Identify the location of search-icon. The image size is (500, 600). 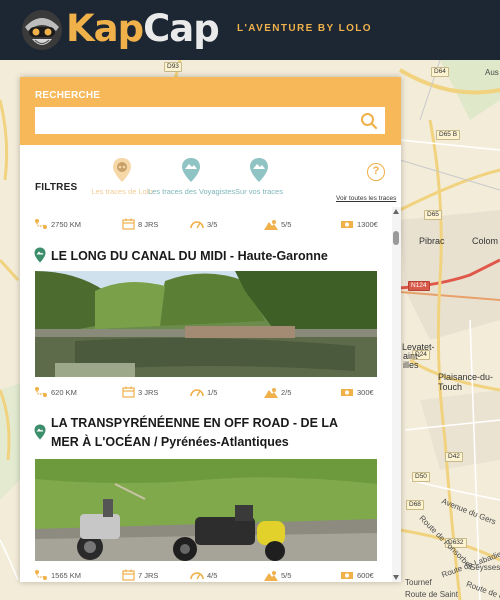
(369, 120).